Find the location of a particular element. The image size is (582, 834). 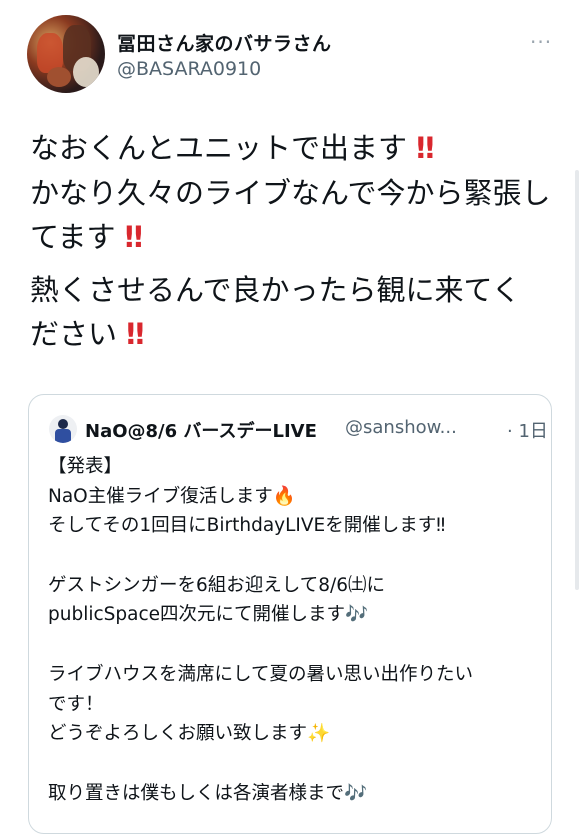

quoted-line: 取り置きは僕もしくは各演者様まで🎶 is located at coordinates (208, 793).